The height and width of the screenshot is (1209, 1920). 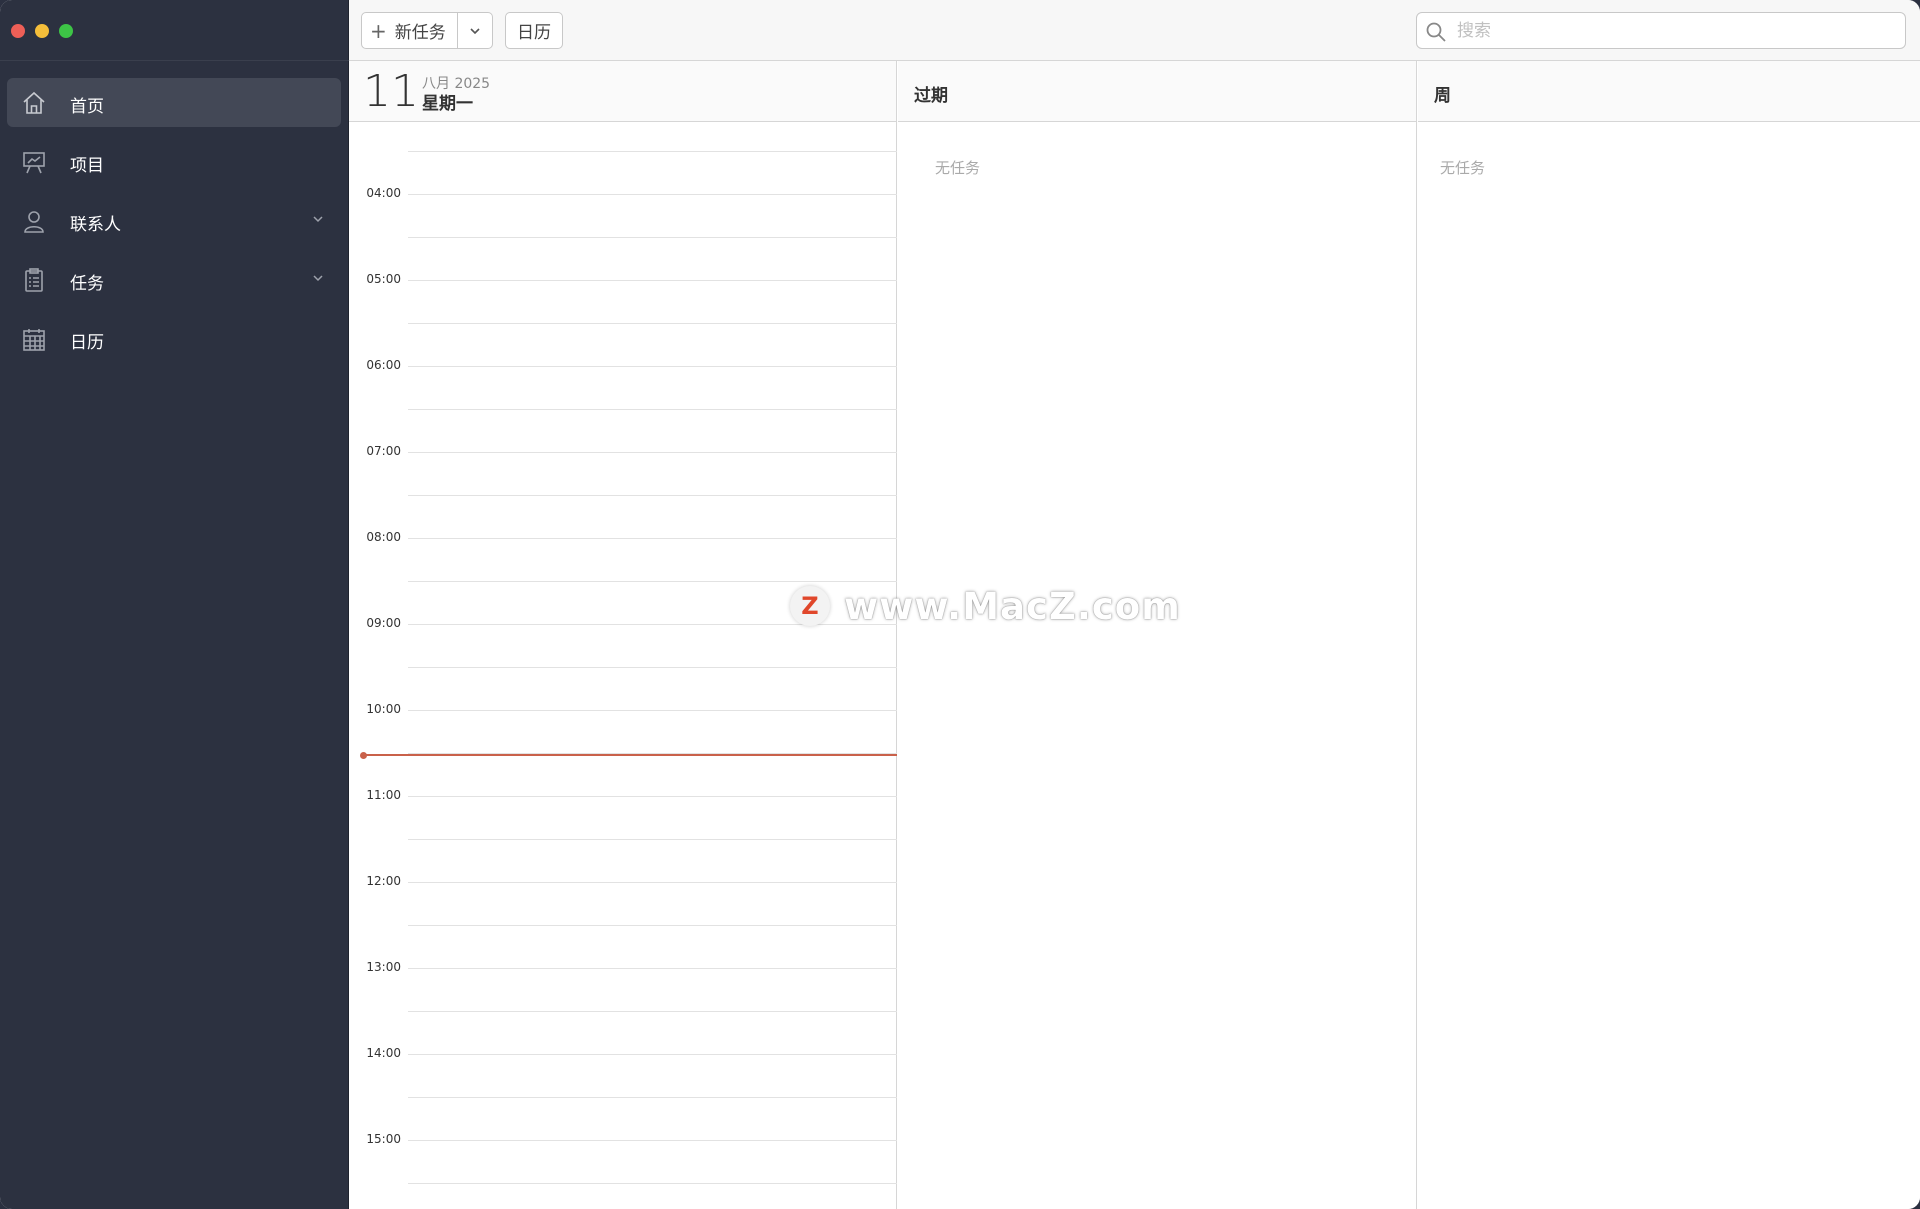 What do you see at coordinates (958, 168) in the screenshot?
I see `overdue-empty-text: 无任务` at bounding box center [958, 168].